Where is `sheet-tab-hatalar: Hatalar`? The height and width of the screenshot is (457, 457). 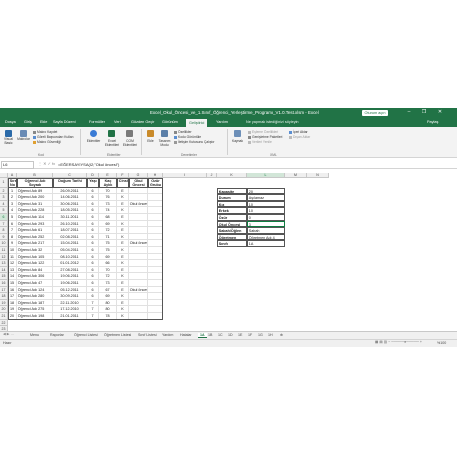 sheet-tab-hatalar: Hatalar is located at coordinates (186, 335).